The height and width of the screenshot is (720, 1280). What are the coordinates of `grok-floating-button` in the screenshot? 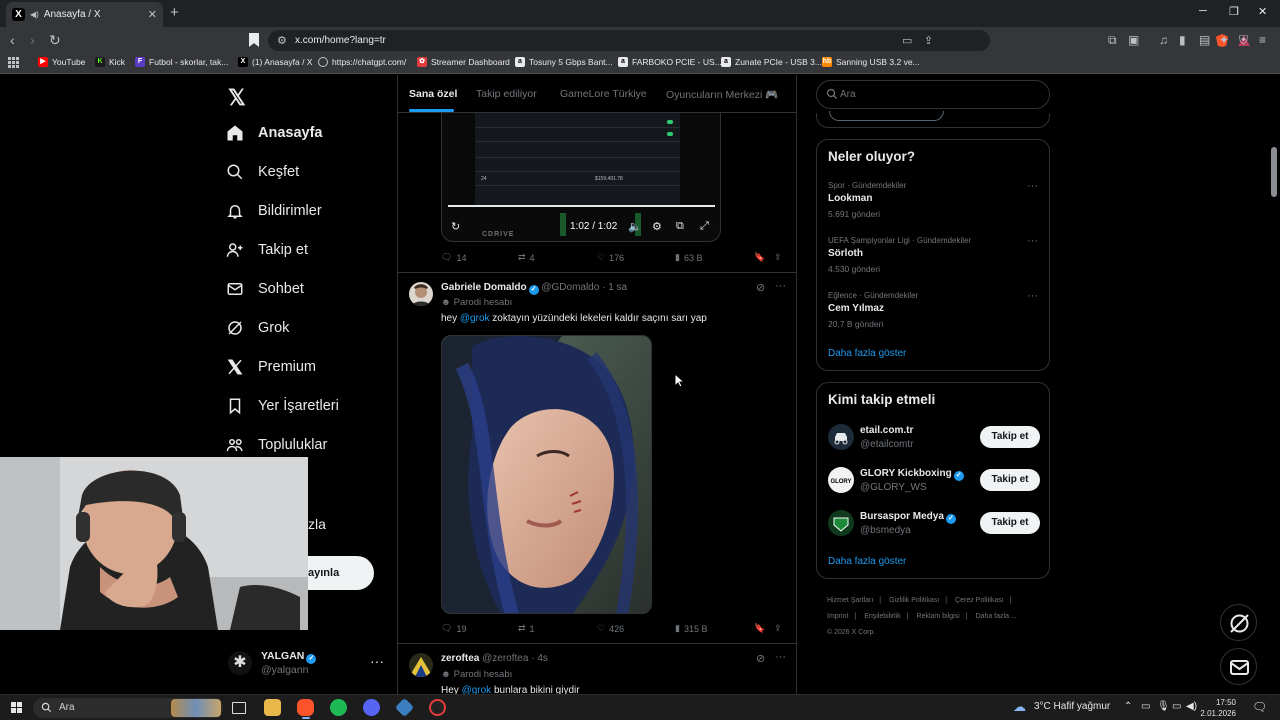 It's located at (1238, 622).